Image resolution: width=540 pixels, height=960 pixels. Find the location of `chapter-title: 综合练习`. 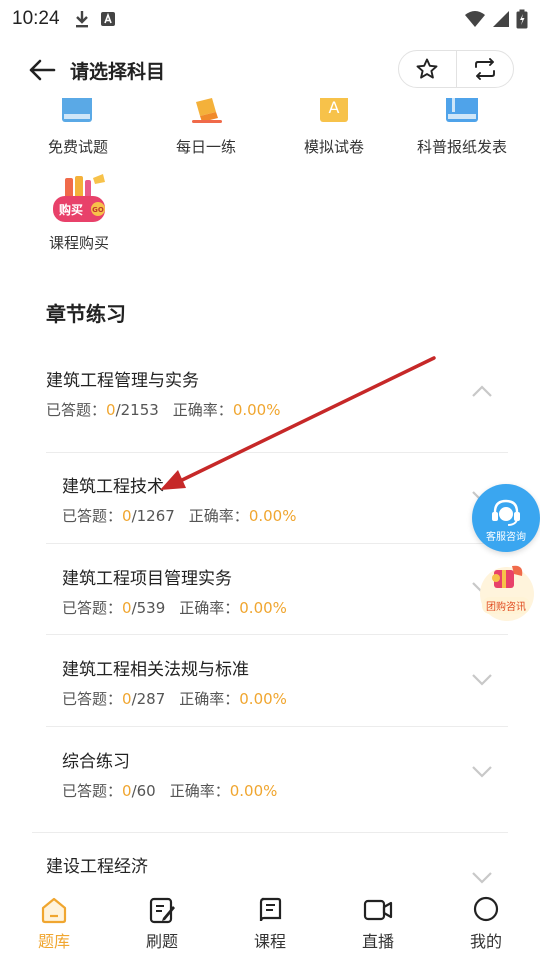

chapter-title: 综合练习 is located at coordinates (96, 762).